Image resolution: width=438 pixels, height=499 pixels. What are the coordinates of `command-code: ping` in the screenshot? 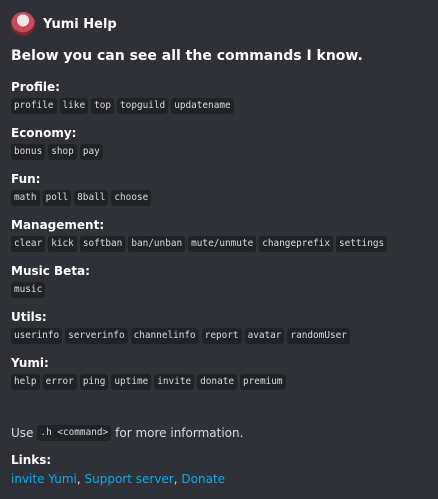 It's located at (94, 382).